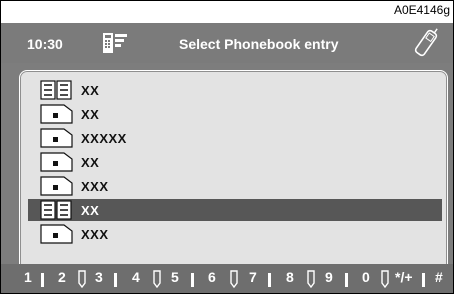 Image resolution: width=454 pixels, height=294 pixels. What do you see at coordinates (99, 277) in the screenshot?
I see `key-3: 3` at bounding box center [99, 277].